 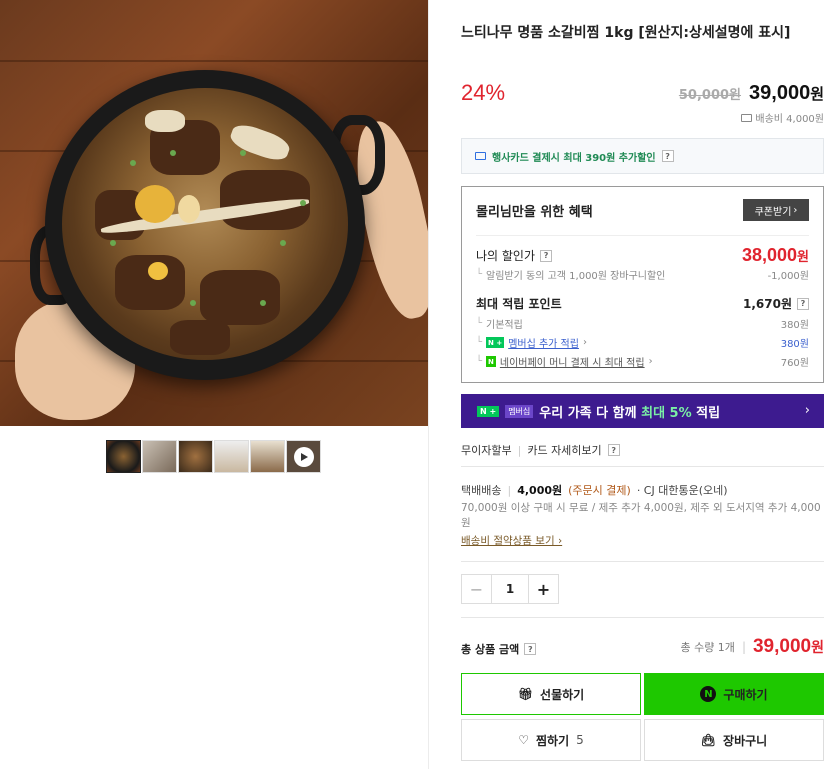 I want to click on naver-plus-badge: N +, so click(x=495, y=342).